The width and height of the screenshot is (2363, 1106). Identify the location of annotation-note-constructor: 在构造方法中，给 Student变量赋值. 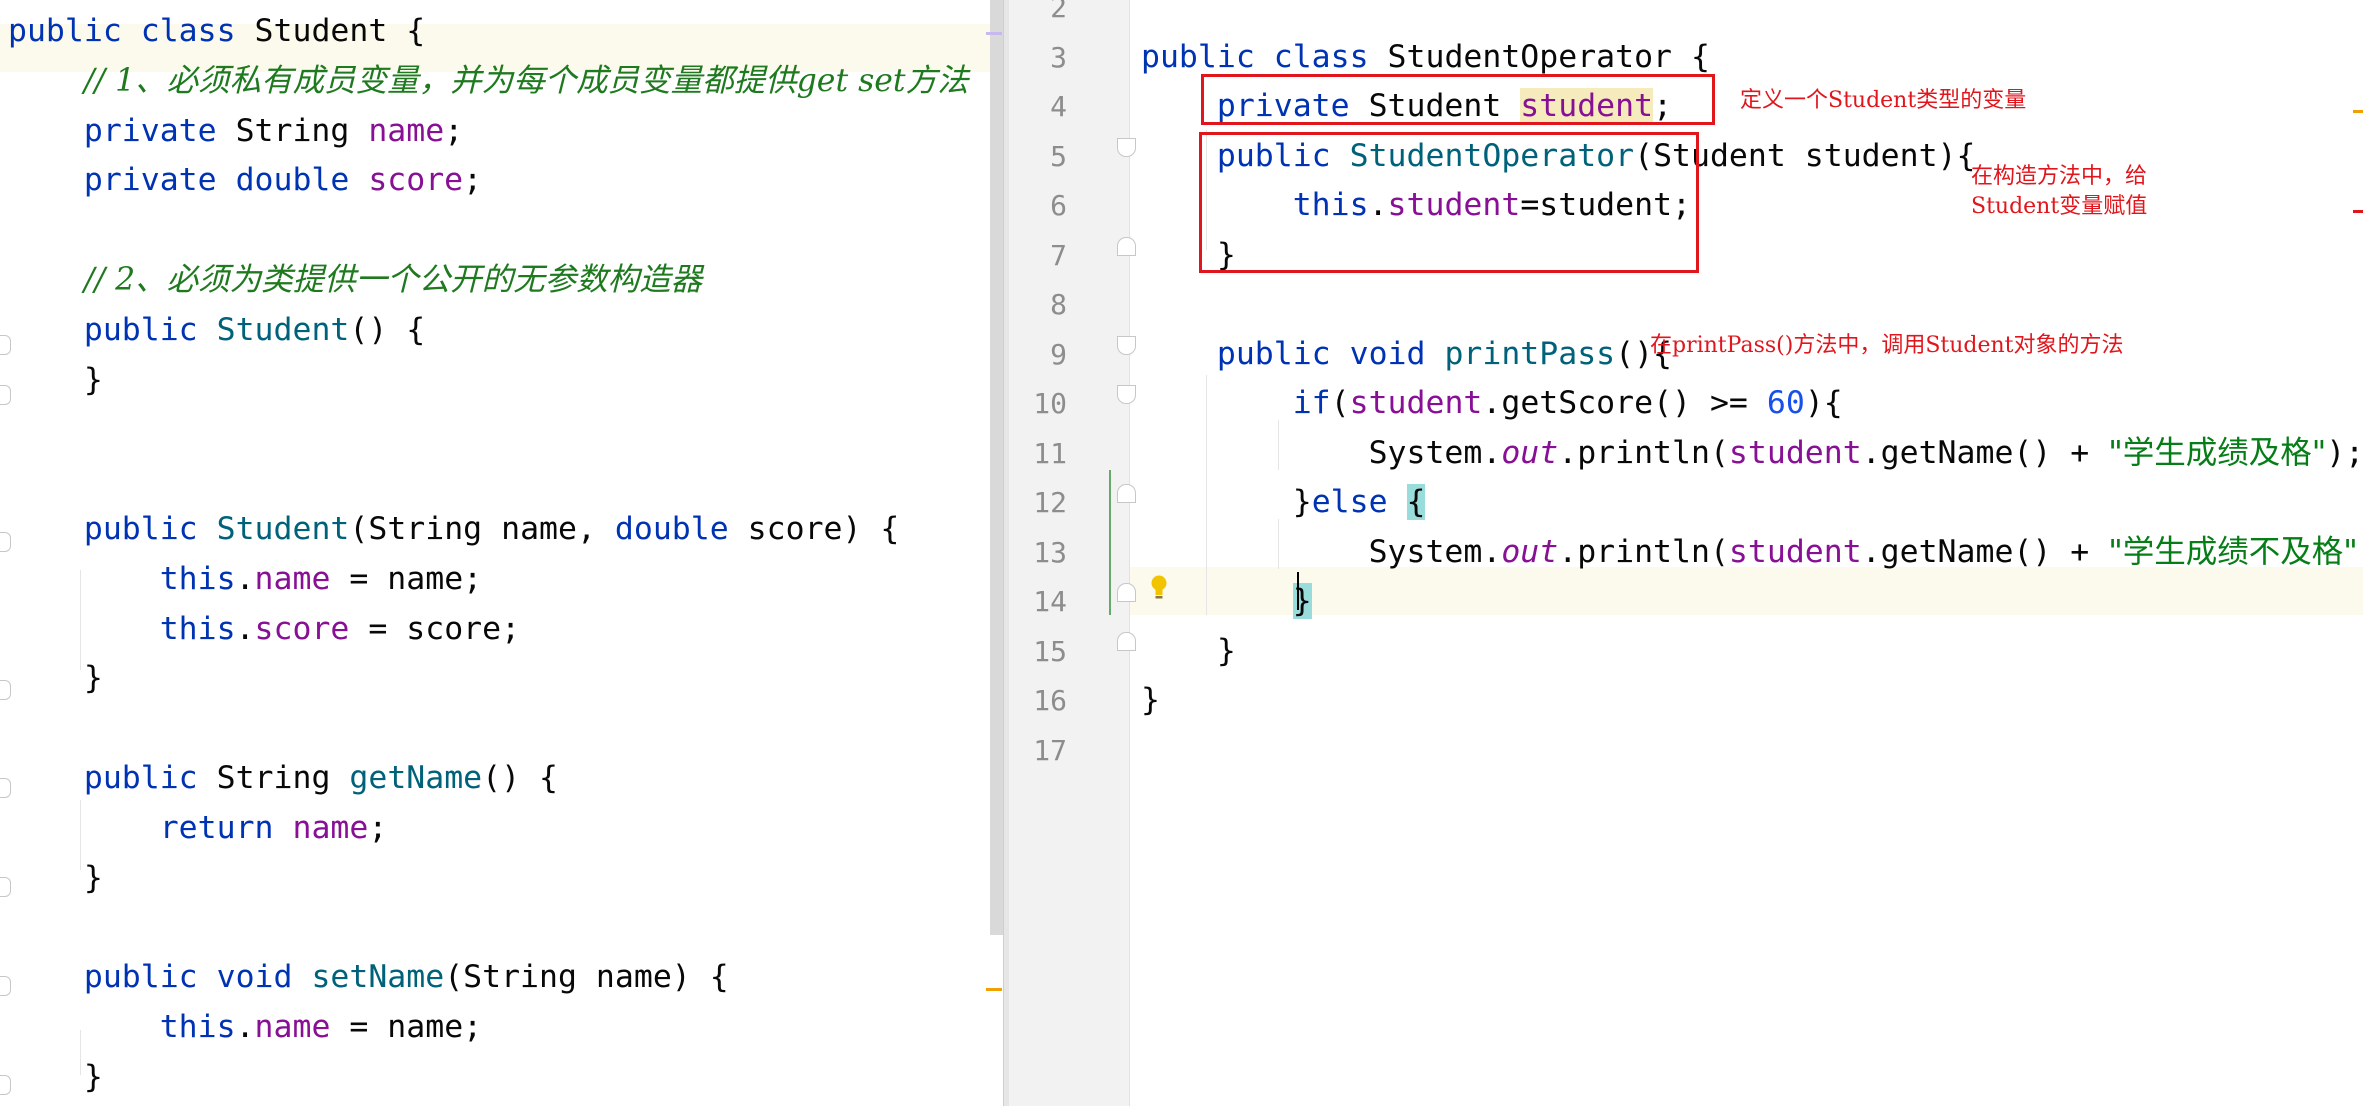
(2059, 191).